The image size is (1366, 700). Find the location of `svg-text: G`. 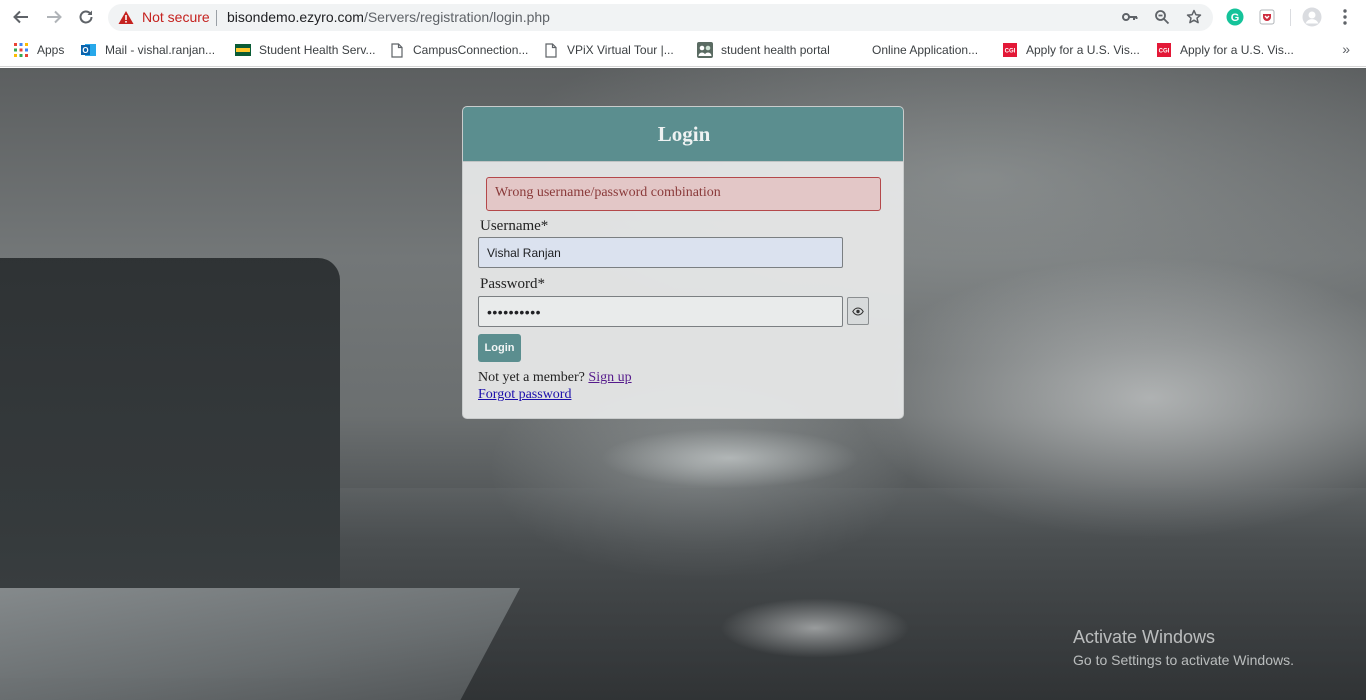

svg-text: G is located at coordinates (1235, 18).